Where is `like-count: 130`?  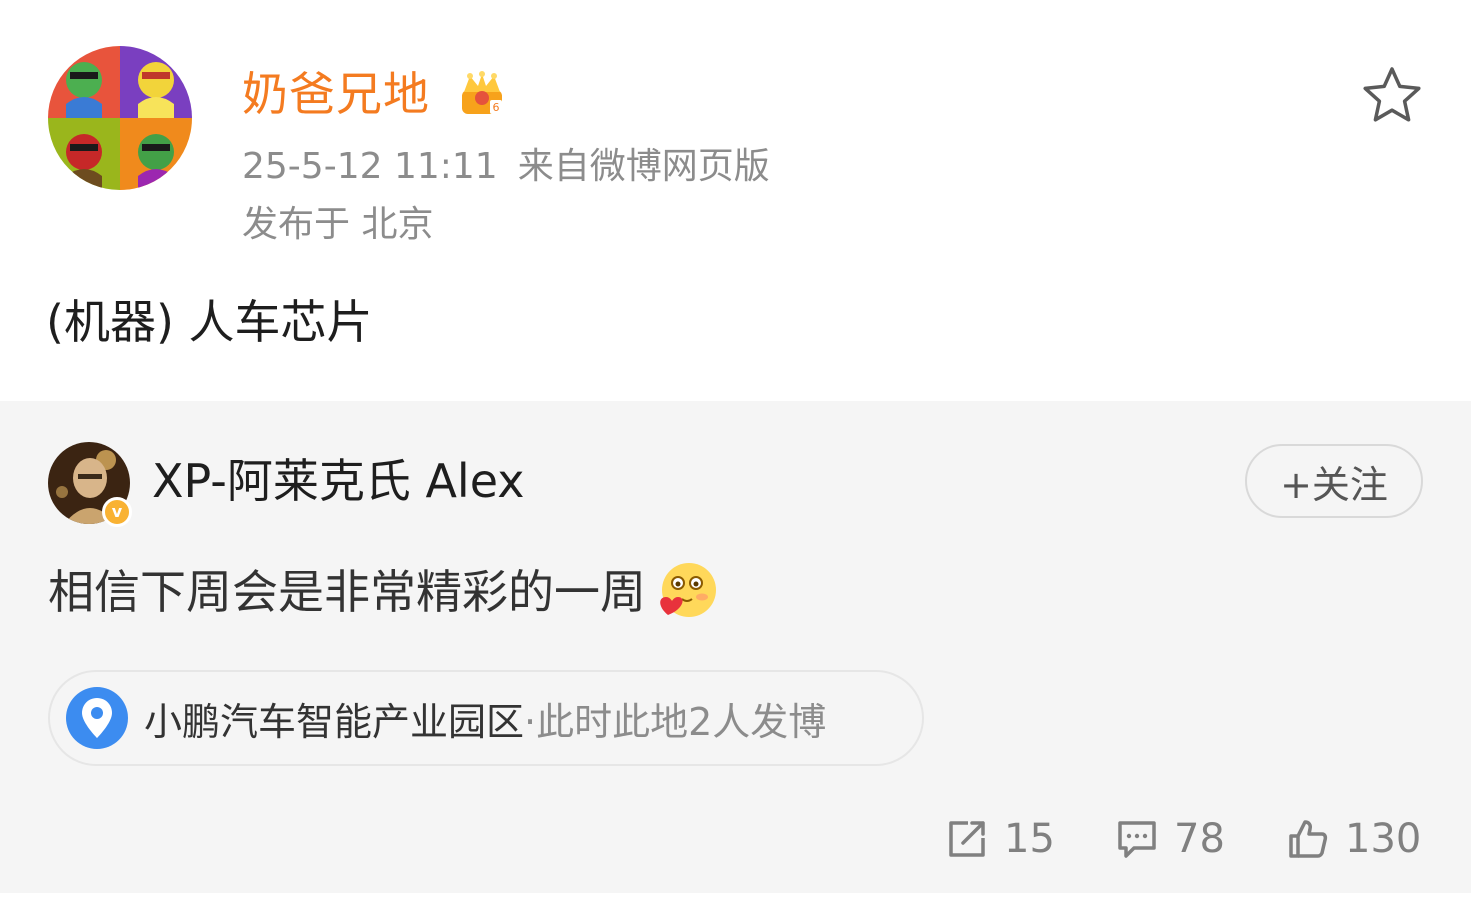
like-count: 130 is located at coordinates (1383, 839).